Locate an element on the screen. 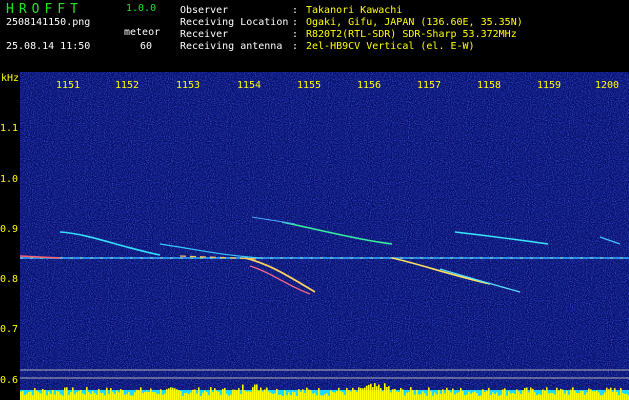  x-tick-label: 1153 is located at coordinates (188, 85).